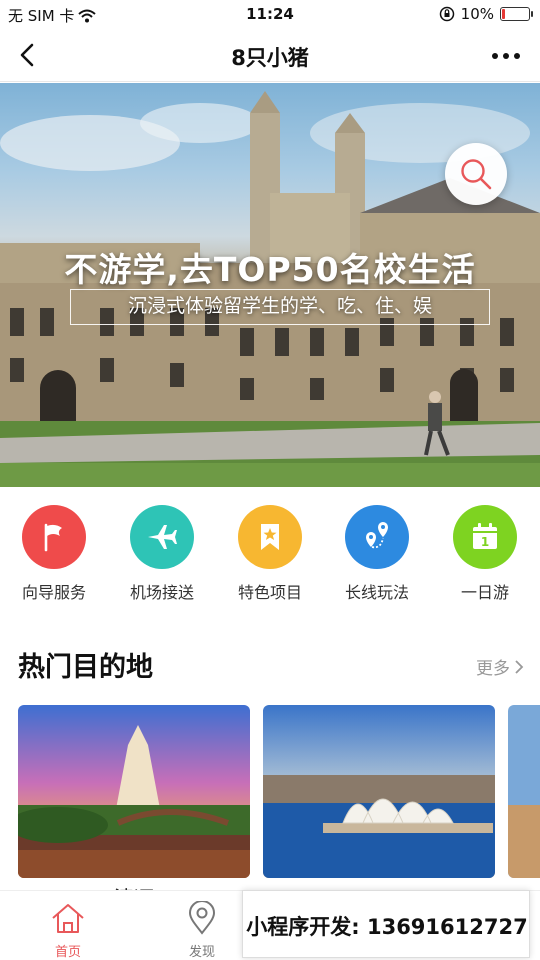 The image size is (540, 960). Describe the element at coordinates (485, 542) in the screenshot. I see `svg-text: 1` at that location.